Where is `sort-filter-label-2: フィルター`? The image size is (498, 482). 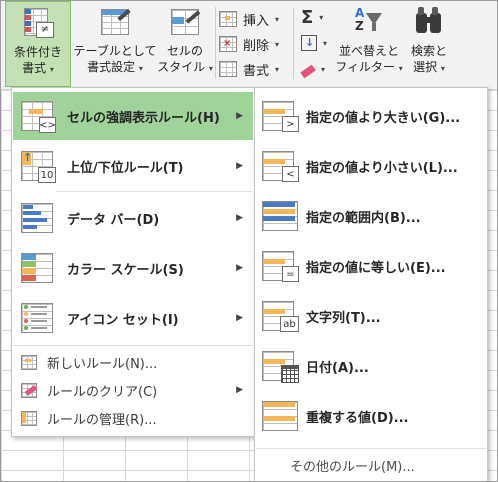
sort-filter-label-2: フィルター is located at coordinates (365, 67).